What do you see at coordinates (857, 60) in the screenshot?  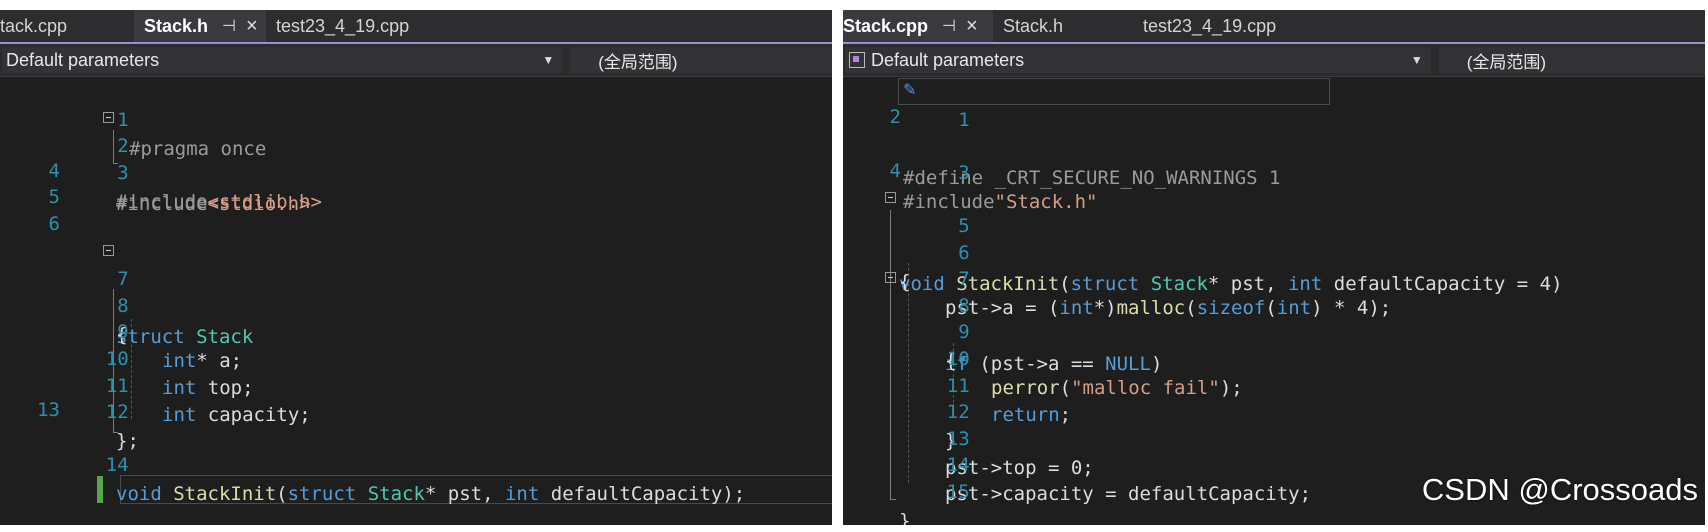 I see `scope-icon` at bounding box center [857, 60].